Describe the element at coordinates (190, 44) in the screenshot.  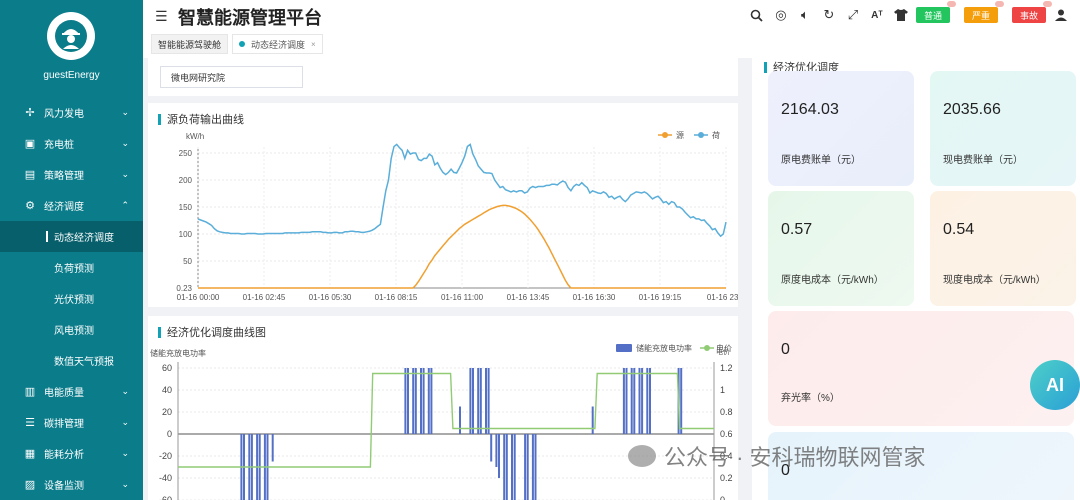
I see `tab-energy-cockpit: 智能能源驾驶舱` at that location.